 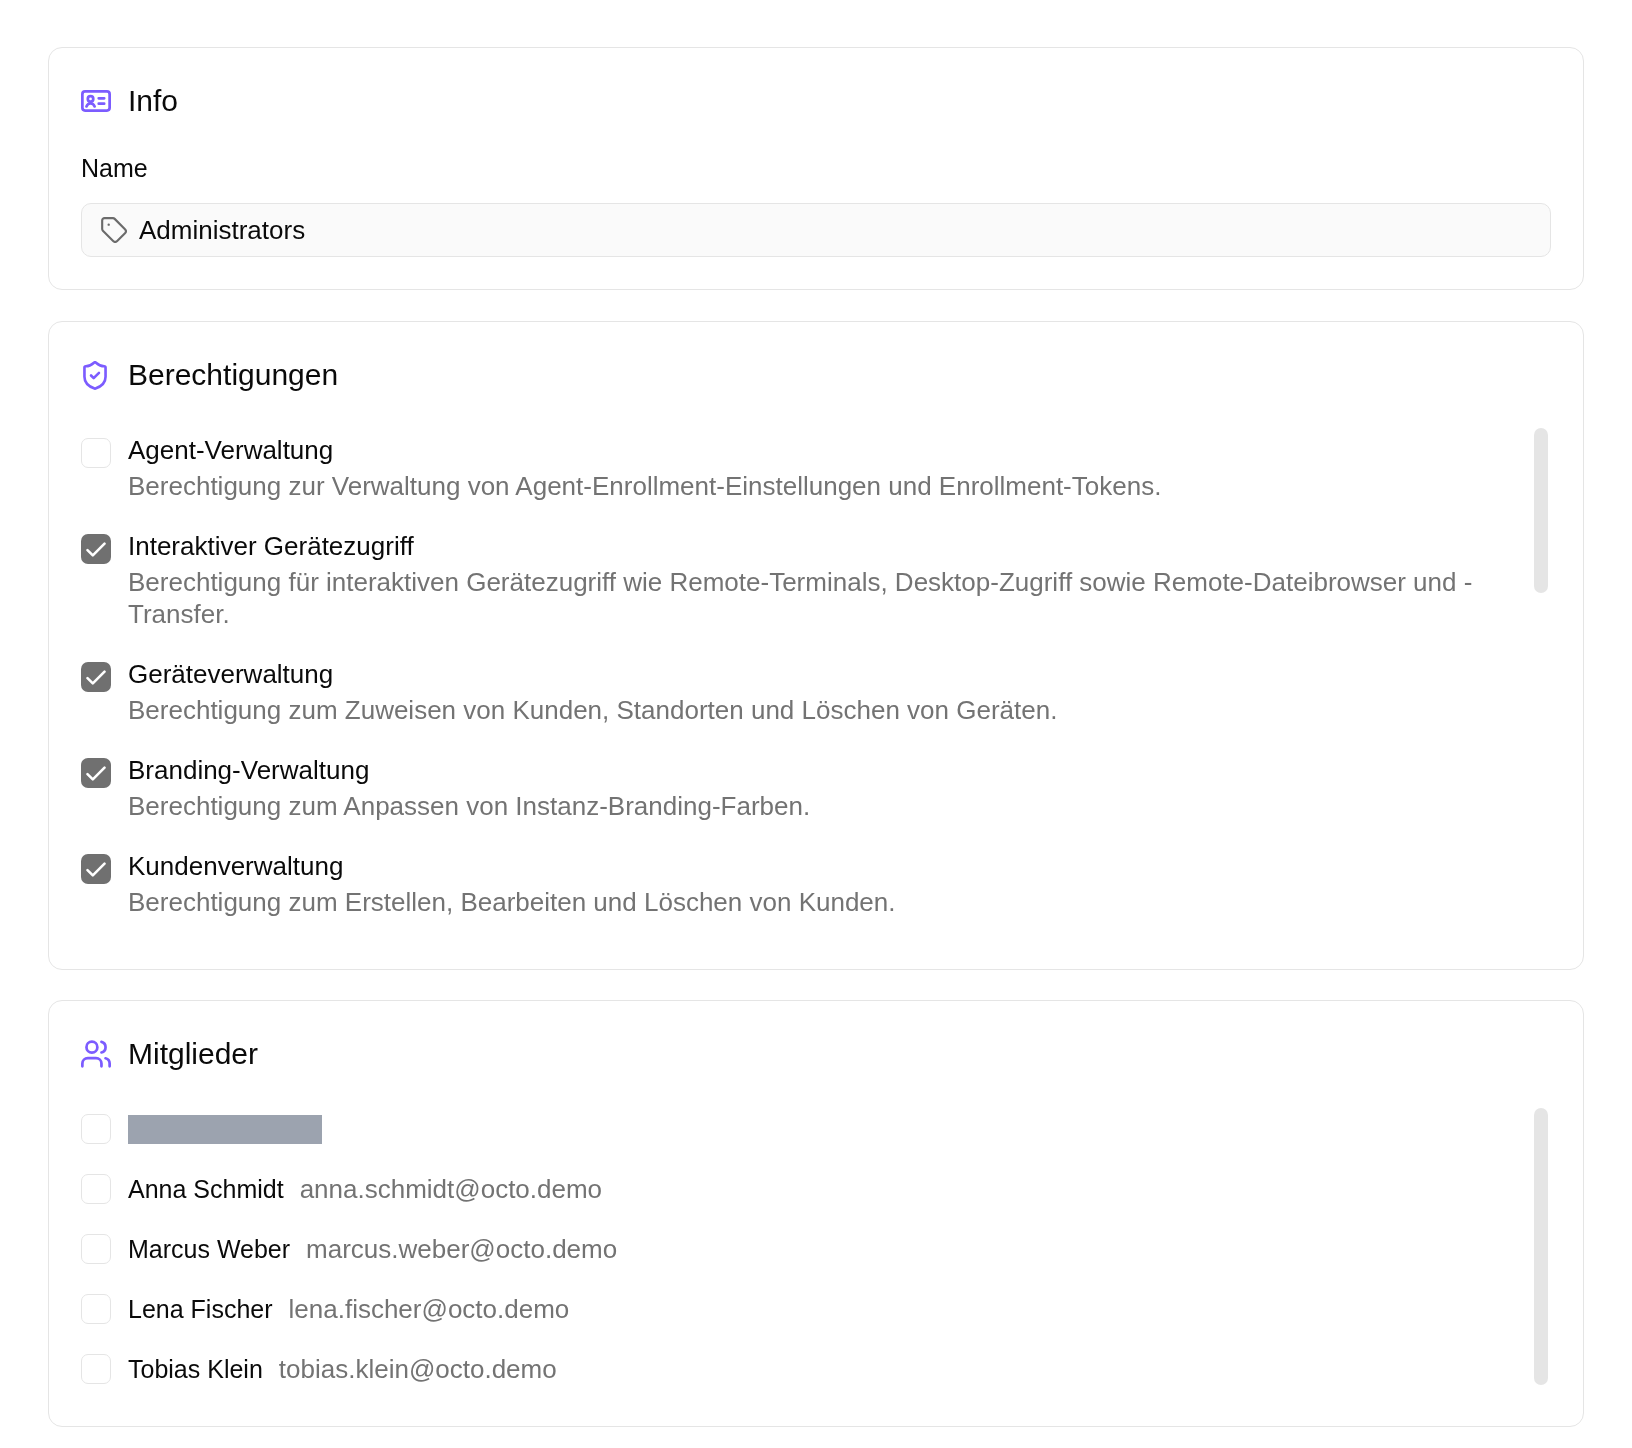 What do you see at coordinates (96, 101) in the screenshot?
I see `id-card-icon` at bounding box center [96, 101].